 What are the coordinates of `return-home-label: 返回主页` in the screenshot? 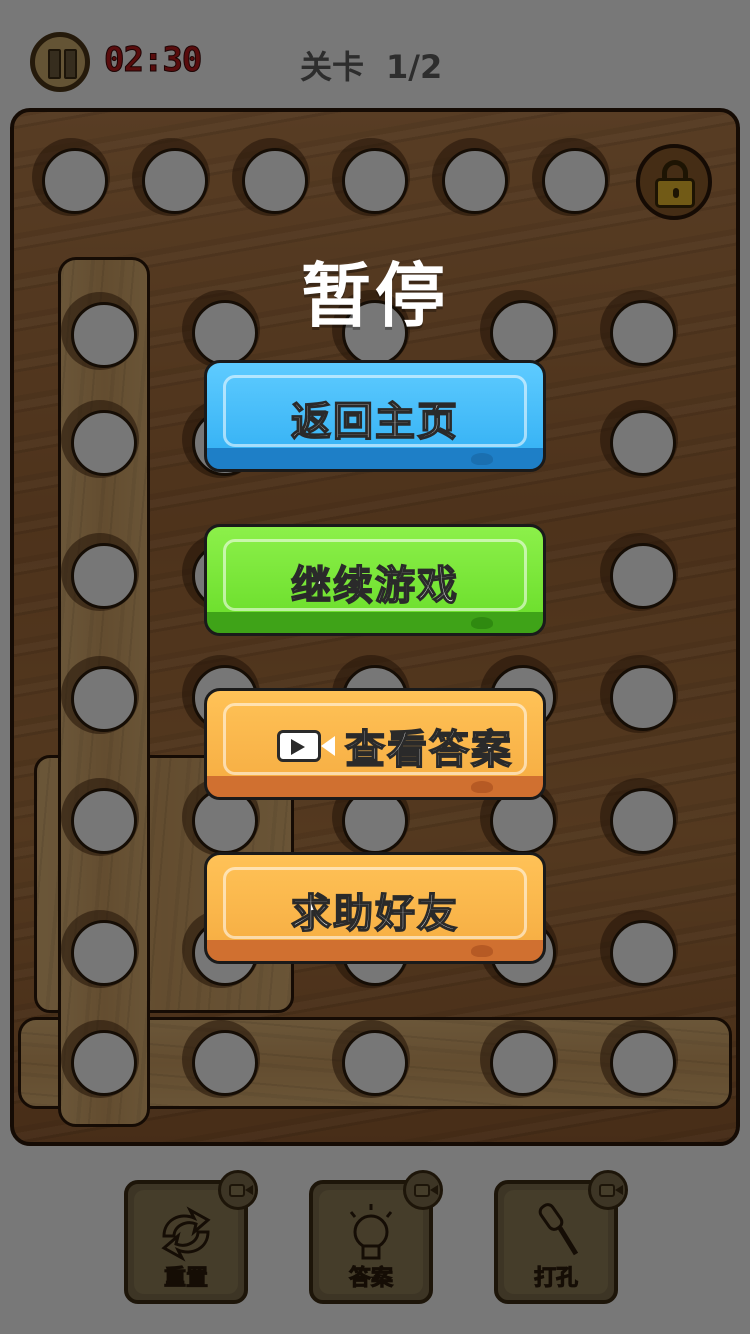 It's located at (374, 422).